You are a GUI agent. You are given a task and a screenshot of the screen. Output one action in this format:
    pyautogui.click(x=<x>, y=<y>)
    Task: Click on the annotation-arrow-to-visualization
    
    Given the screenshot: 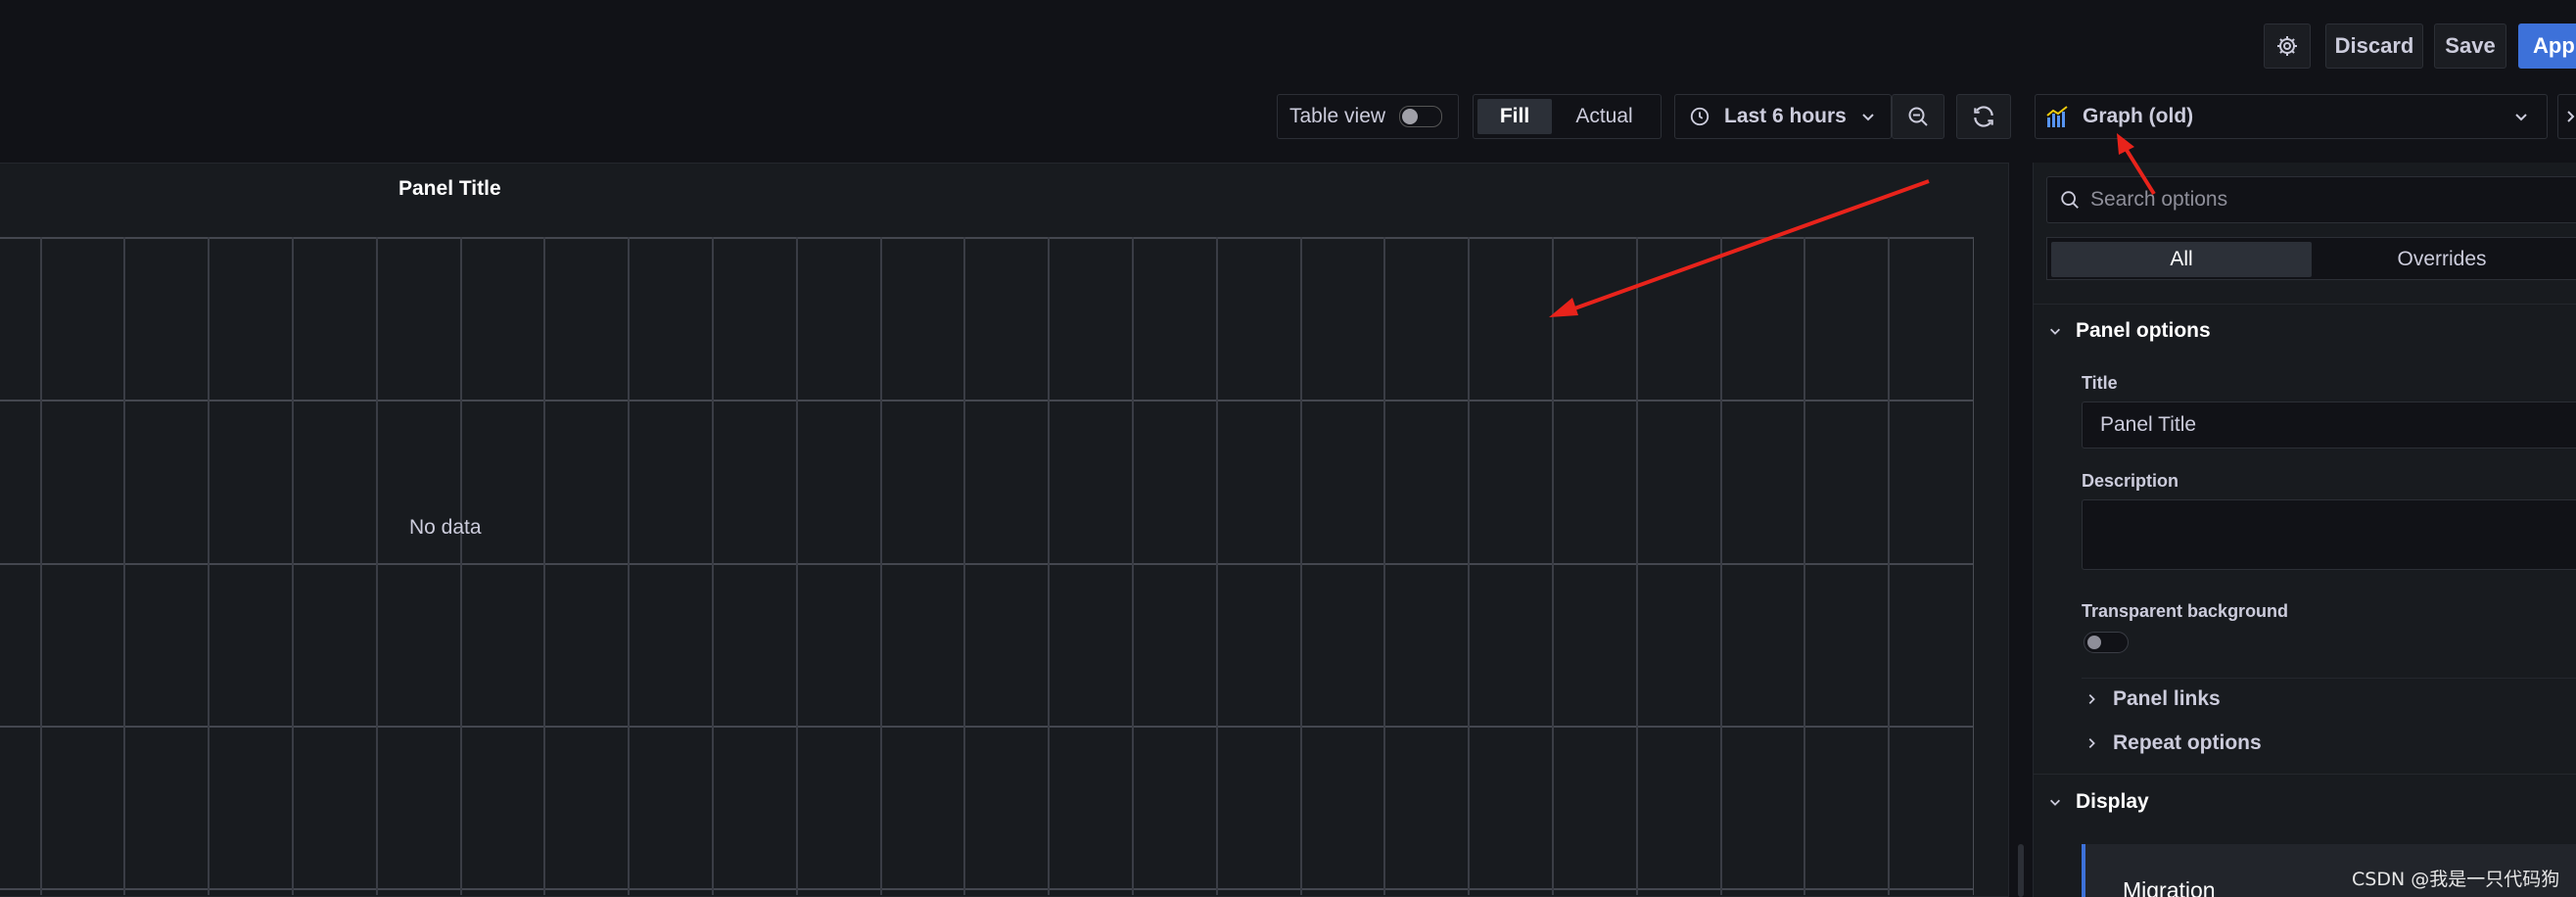 What is the action you would take?
    pyautogui.click(x=2136, y=165)
    